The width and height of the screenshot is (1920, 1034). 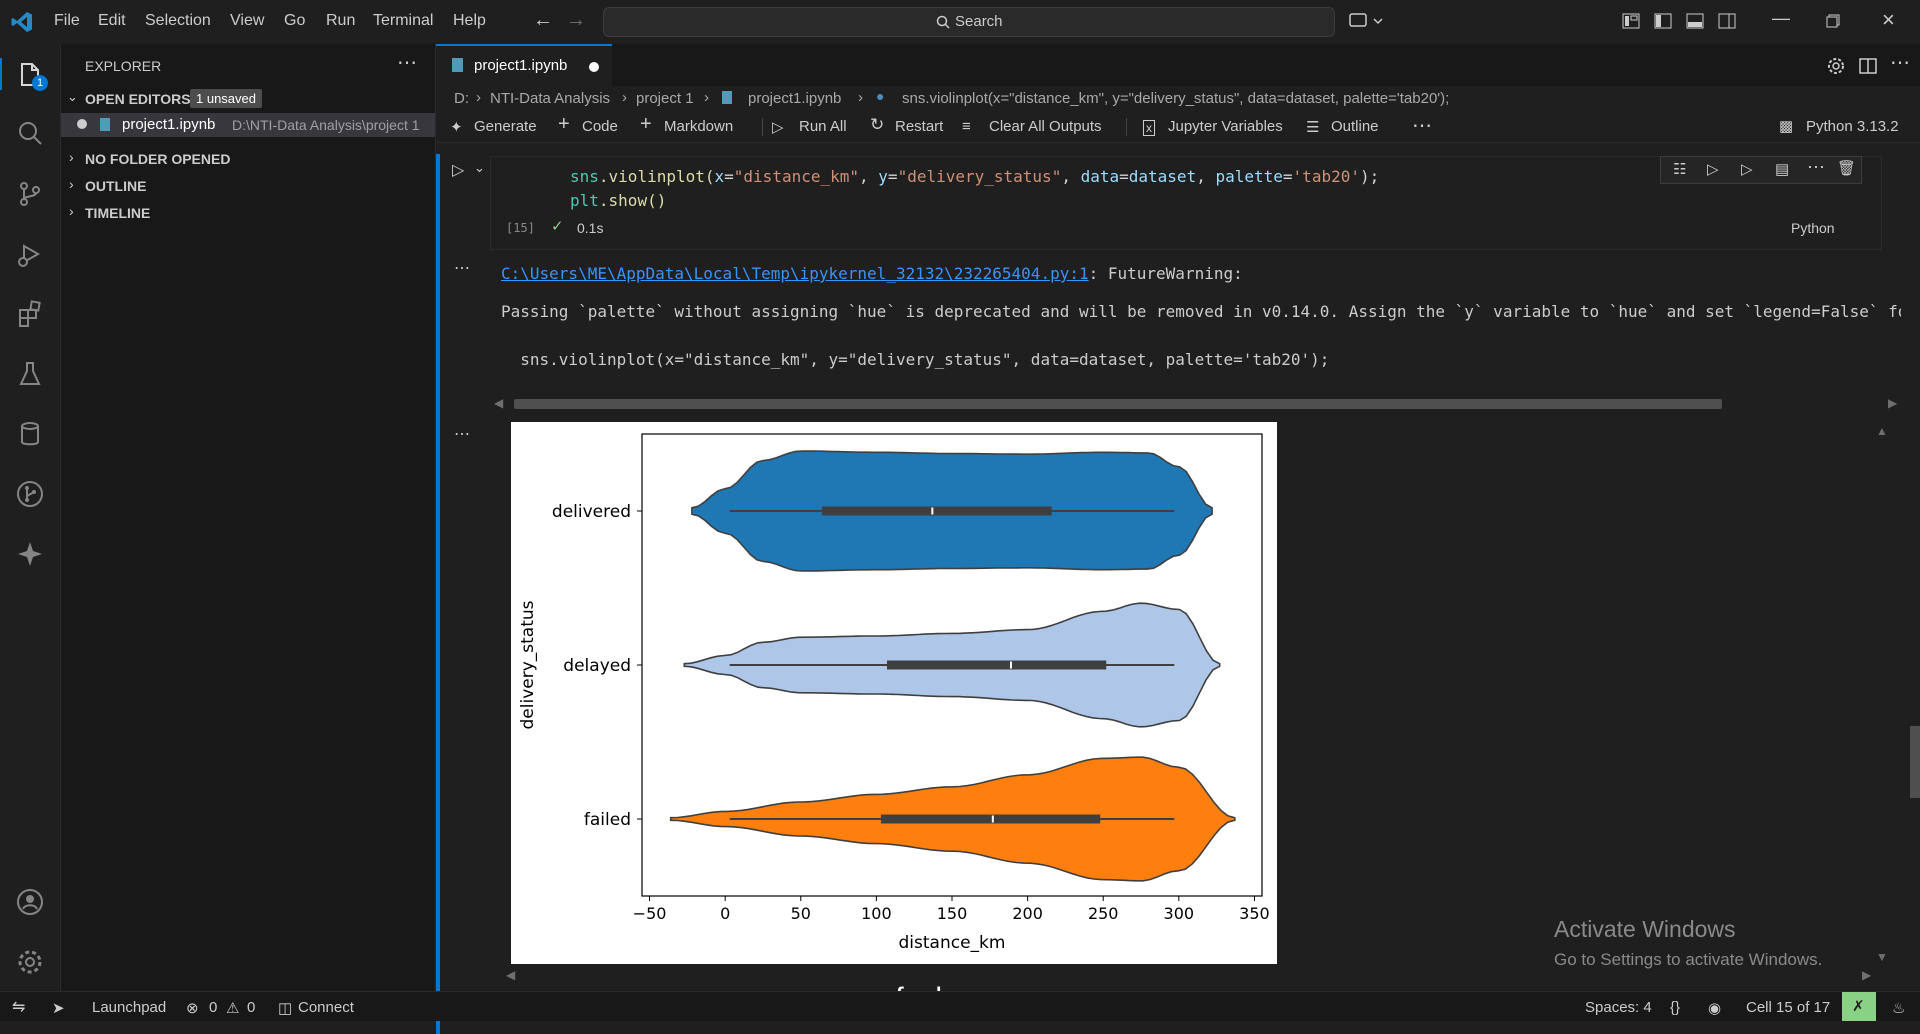 What do you see at coordinates (550, 98) in the screenshot?
I see `breadcrumb-folder: NTI-Data Analysis` at bounding box center [550, 98].